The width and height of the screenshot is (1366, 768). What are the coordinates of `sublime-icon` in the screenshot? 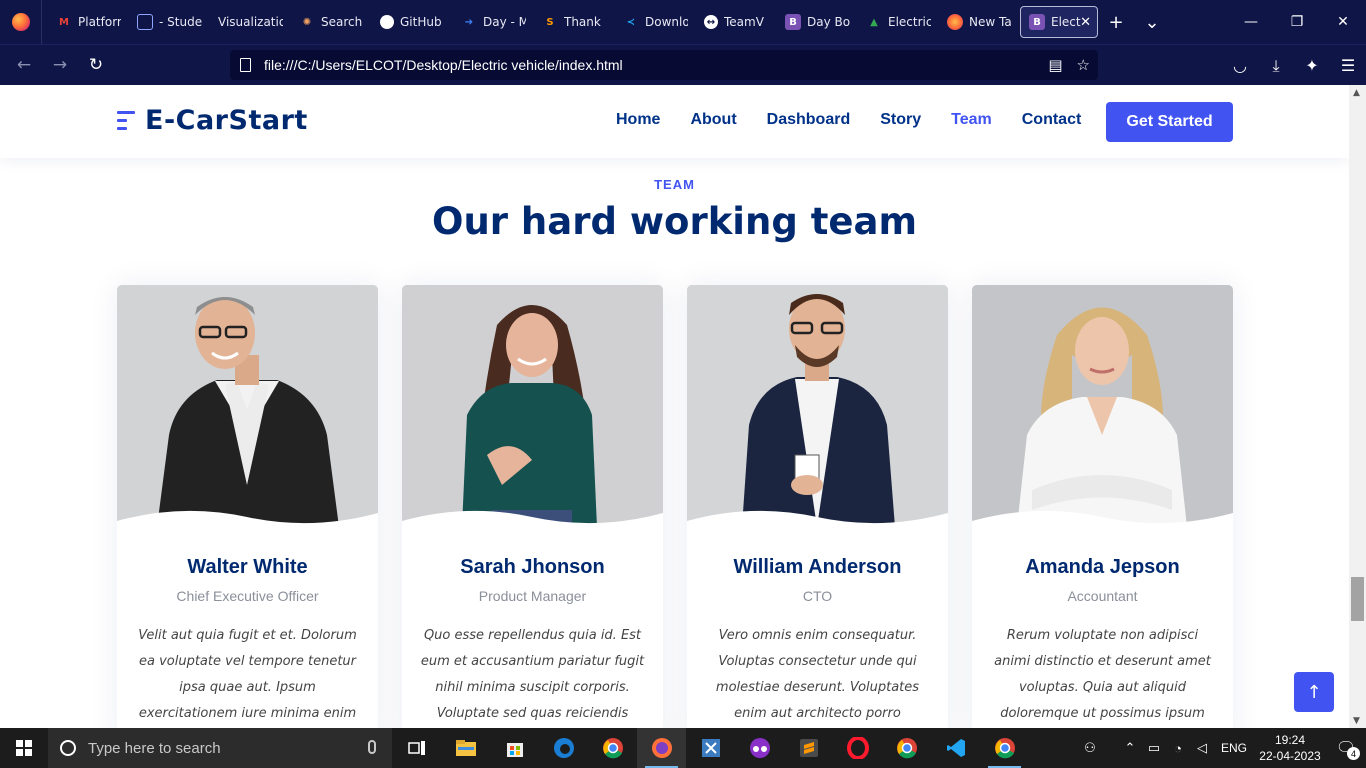 It's located at (808, 748).